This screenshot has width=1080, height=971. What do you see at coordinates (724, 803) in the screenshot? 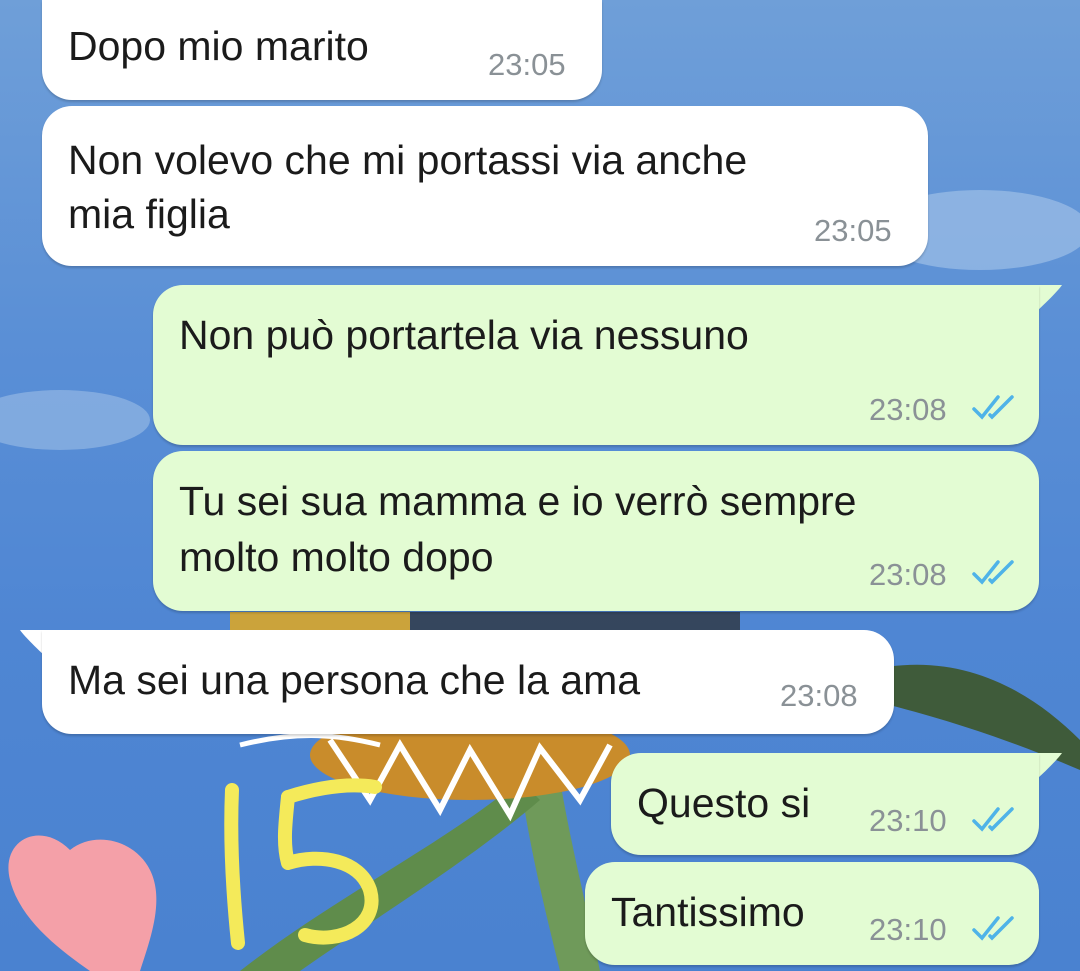
I see `message-text: Questo si` at bounding box center [724, 803].